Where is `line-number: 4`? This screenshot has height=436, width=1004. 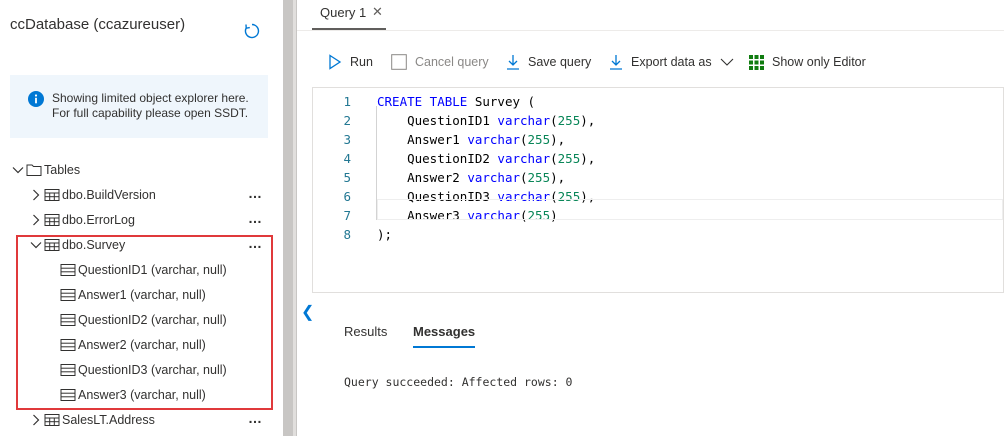
line-number: 4 is located at coordinates (347, 158).